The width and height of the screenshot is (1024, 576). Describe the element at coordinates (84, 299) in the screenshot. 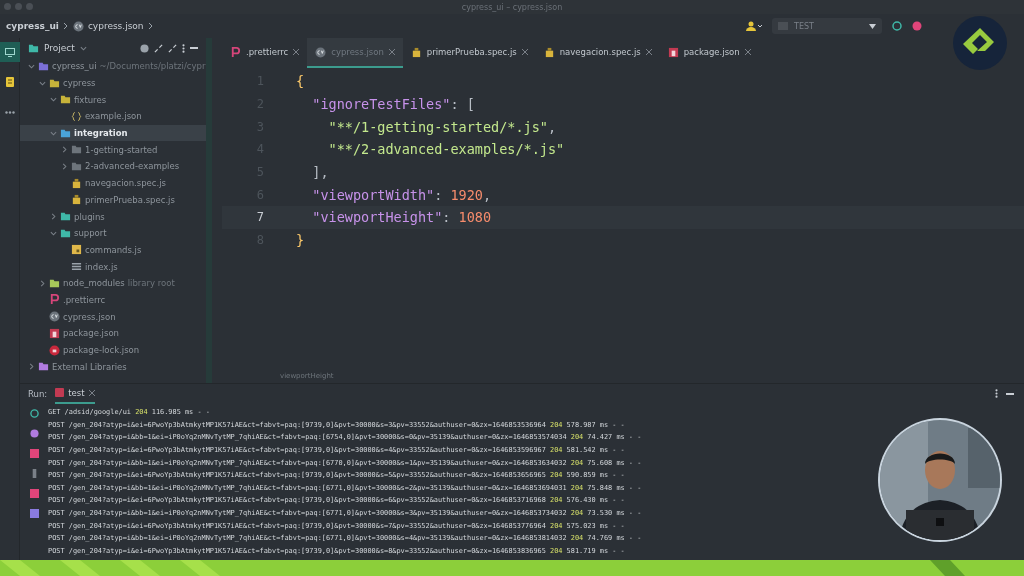

I see `tree-item: .prettierrc` at that location.